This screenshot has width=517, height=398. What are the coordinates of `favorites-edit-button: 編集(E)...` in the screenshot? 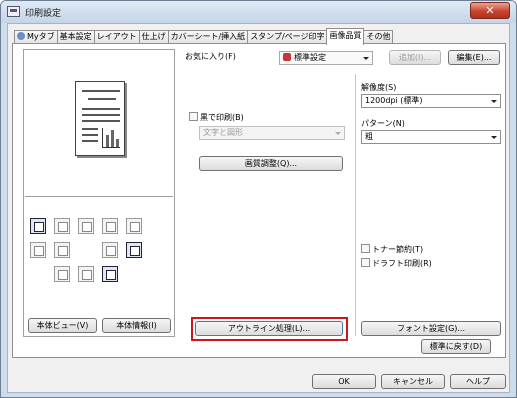 It's located at (474, 57).